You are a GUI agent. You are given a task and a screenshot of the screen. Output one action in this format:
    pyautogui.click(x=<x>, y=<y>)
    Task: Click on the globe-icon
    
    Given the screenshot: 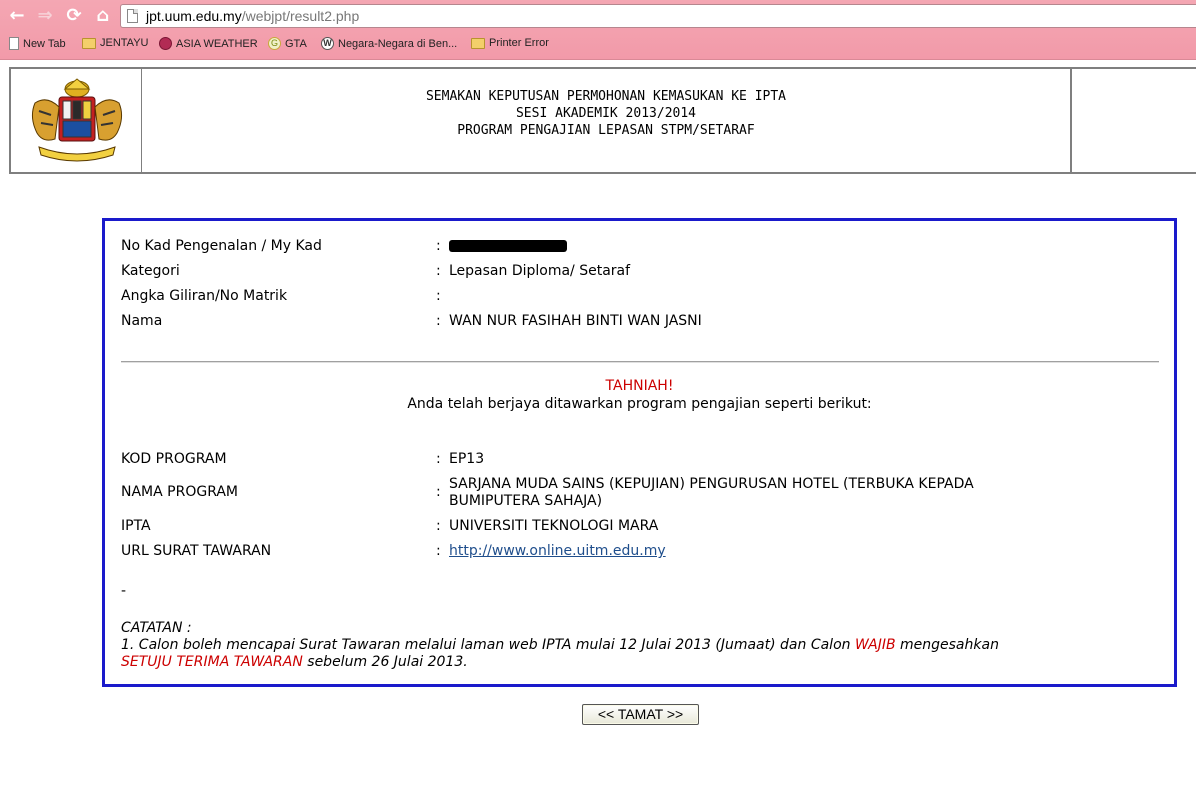 What is the action you would take?
    pyautogui.click(x=165, y=43)
    